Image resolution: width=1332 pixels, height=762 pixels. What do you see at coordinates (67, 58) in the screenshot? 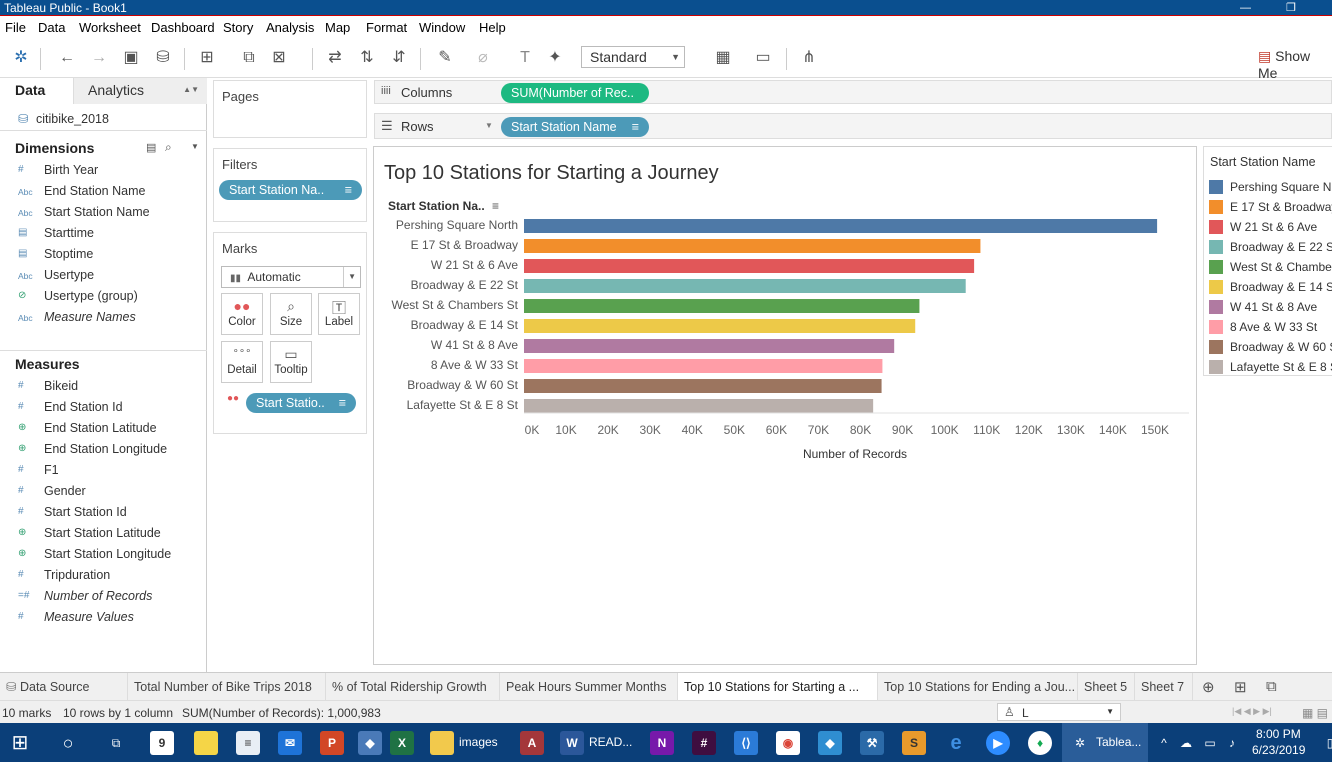
I see `undo-icon: ←` at bounding box center [67, 58].